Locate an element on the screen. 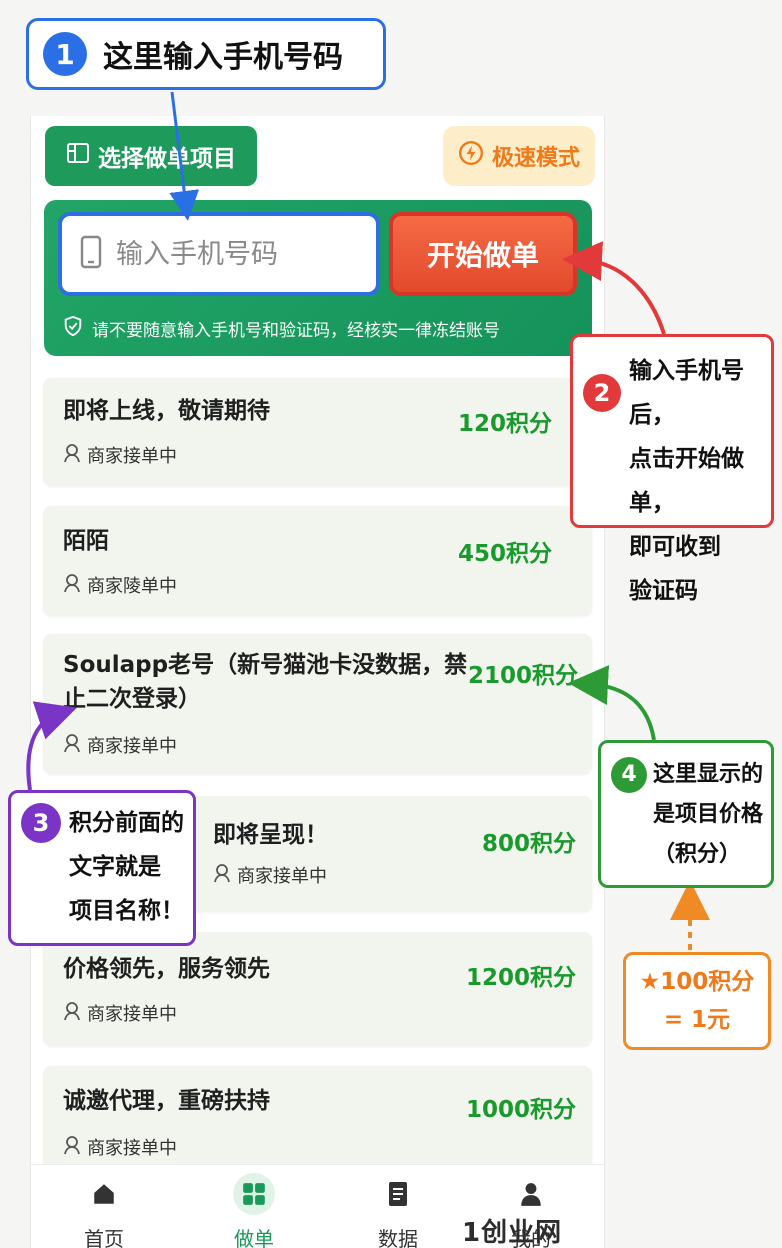 This screenshot has width=782, height=1248. project-price: 120积分 is located at coordinates (504, 424).